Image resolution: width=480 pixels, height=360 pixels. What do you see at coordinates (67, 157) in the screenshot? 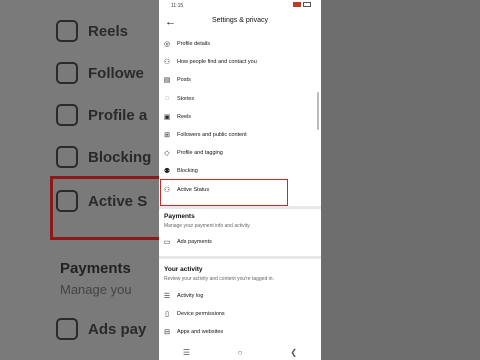
I see `block-person-icon` at bounding box center [67, 157].